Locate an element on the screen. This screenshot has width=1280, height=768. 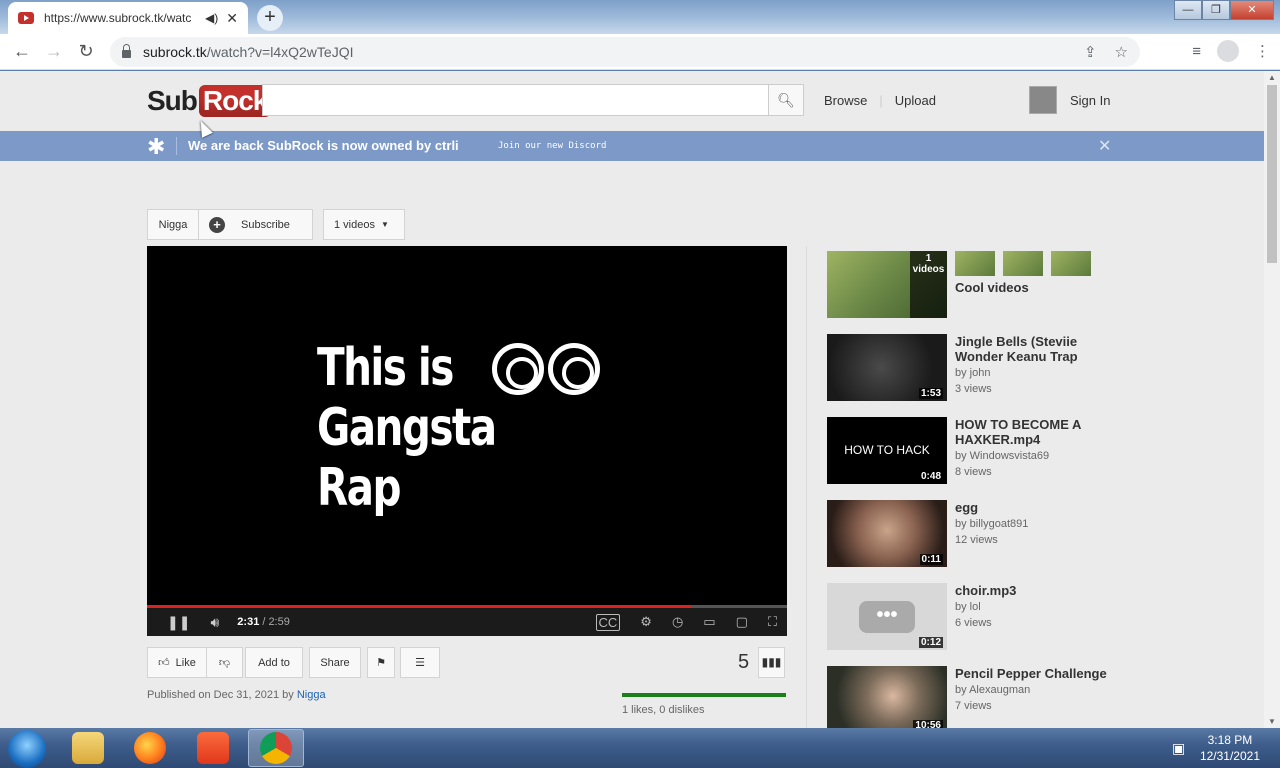
browser-tab: https://www.subrock.tk/watc ◀) ✕ is located at coordinates (128, 18).